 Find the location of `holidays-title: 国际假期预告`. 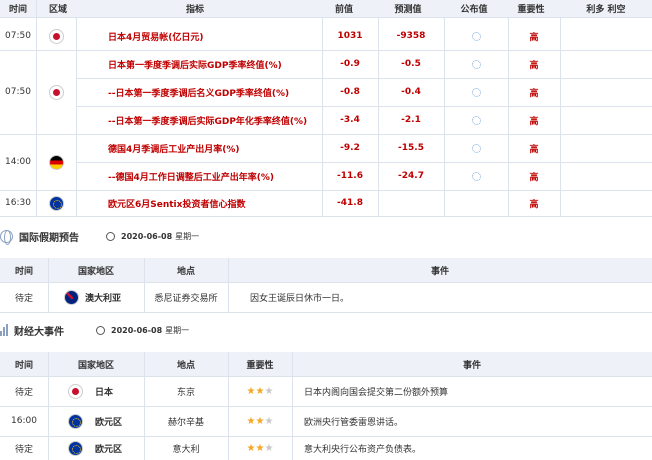

holidays-title: 国际假期预告 is located at coordinates (39, 236).